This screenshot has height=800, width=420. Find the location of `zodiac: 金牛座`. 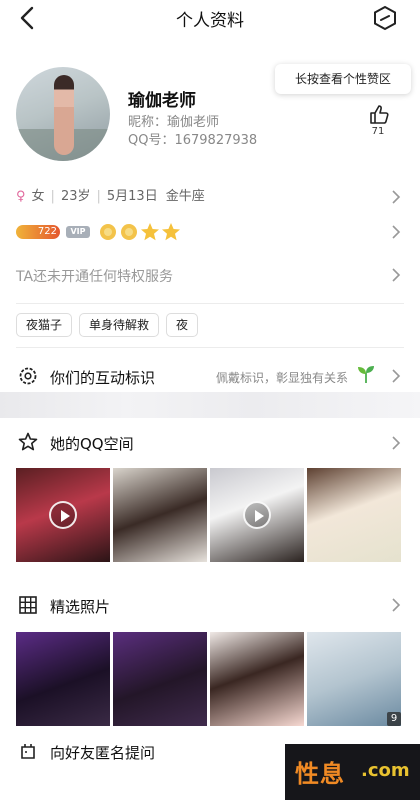

zodiac: 金牛座 is located at coordinates (185, 196).